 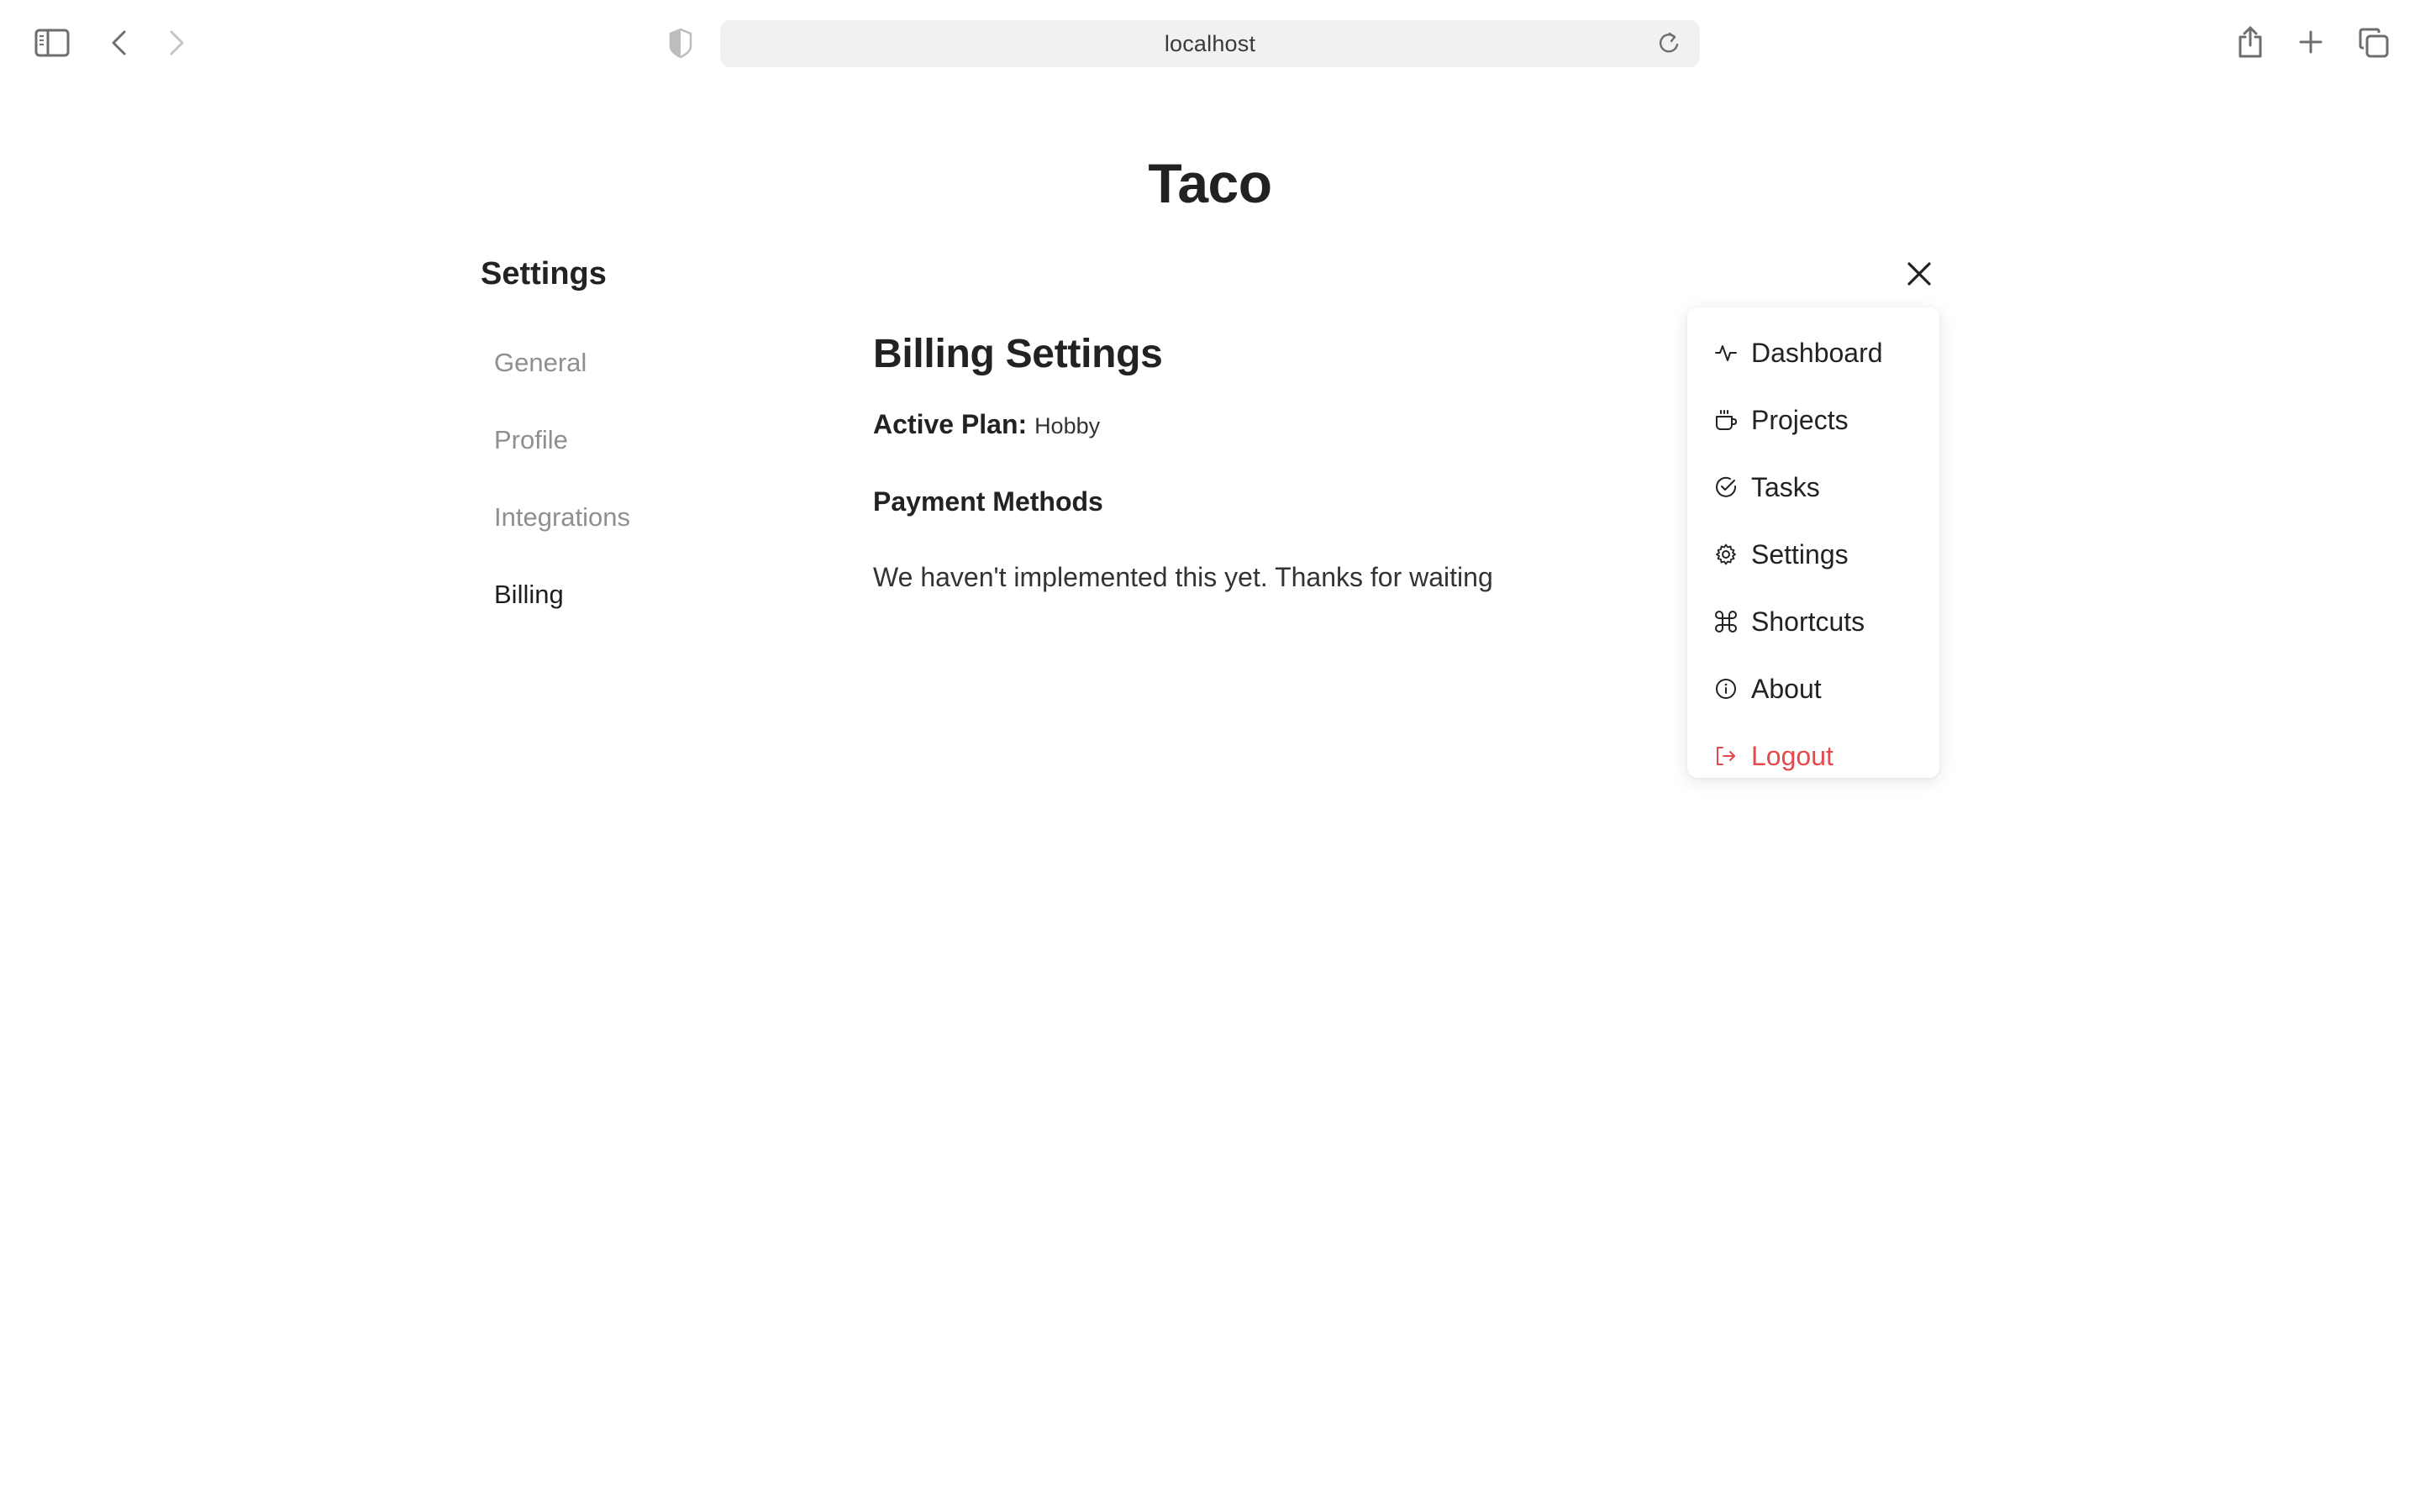 I want to click on active-plan-label: Active Plan:, so click(x=951, y=424).